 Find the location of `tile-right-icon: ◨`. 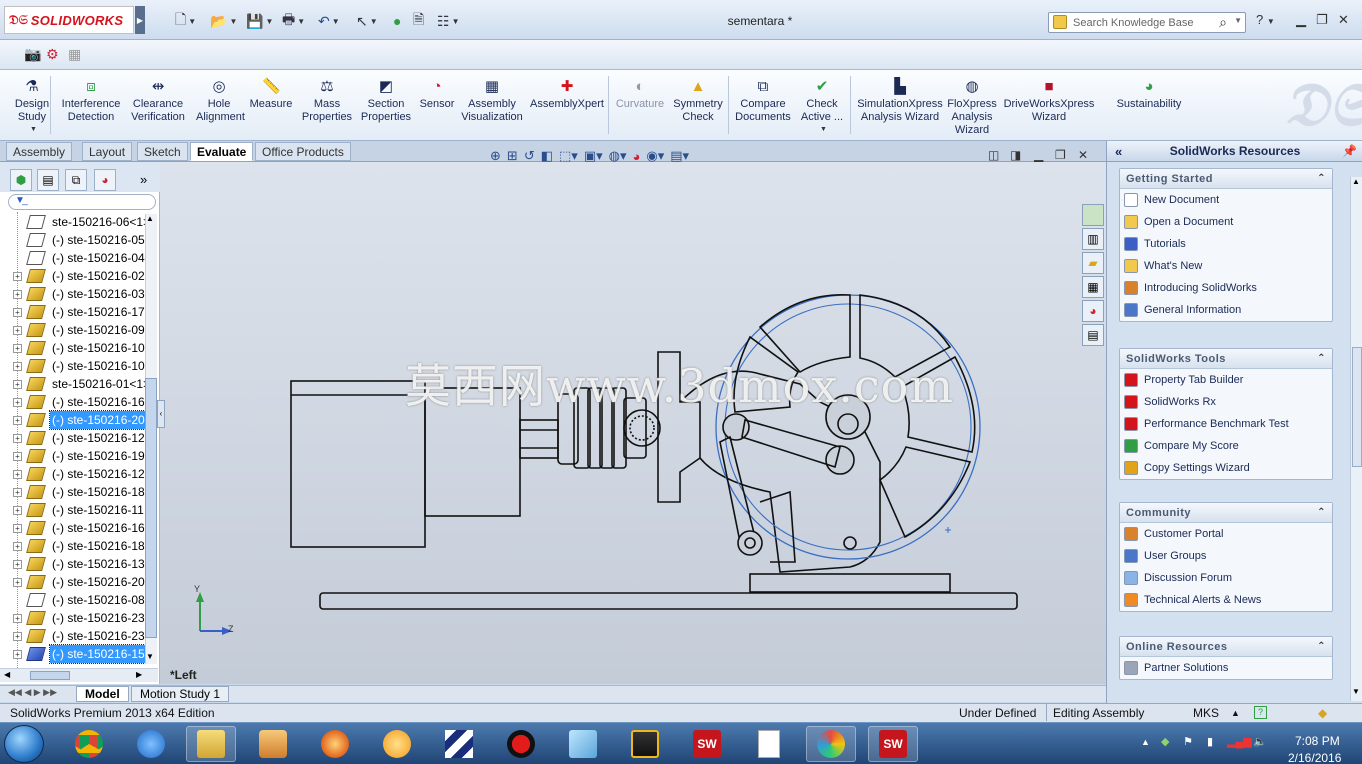

tile-right-icon: ◨ is located at coordinates (1015, 155).